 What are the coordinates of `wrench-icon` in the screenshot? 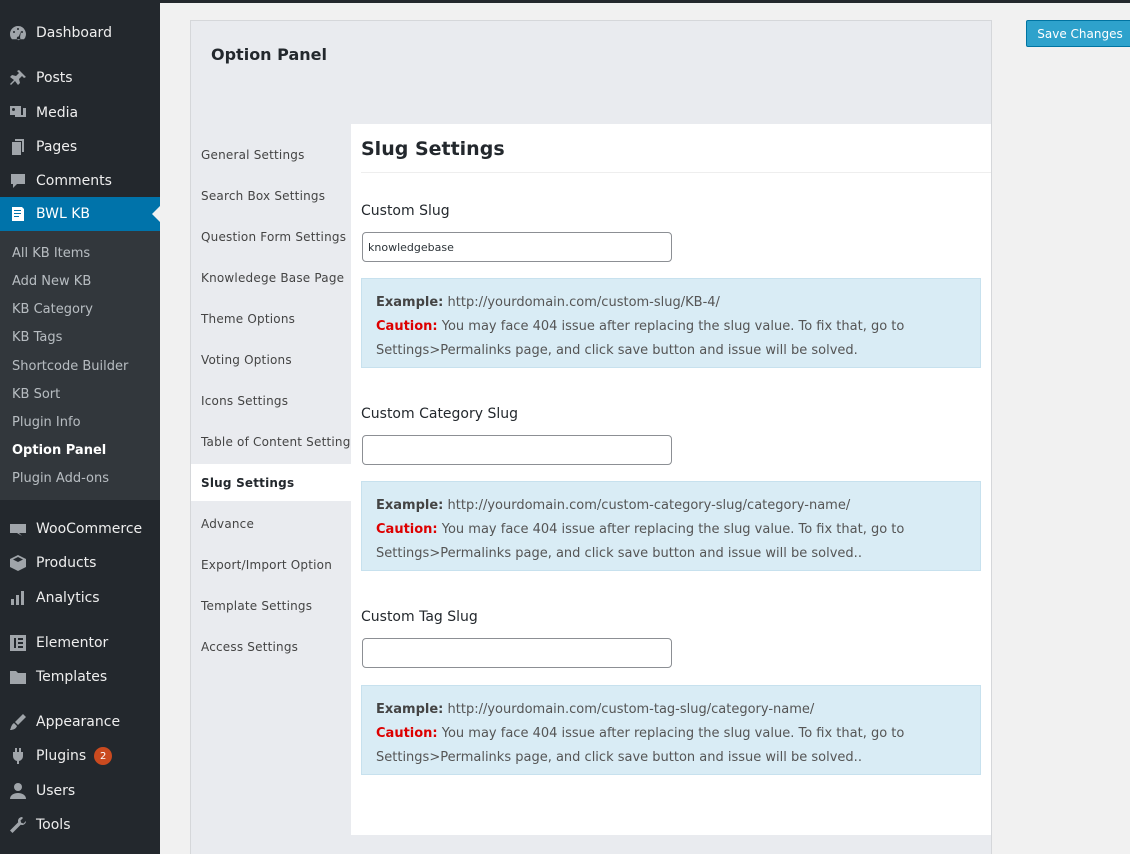 It's located at (18, 825).